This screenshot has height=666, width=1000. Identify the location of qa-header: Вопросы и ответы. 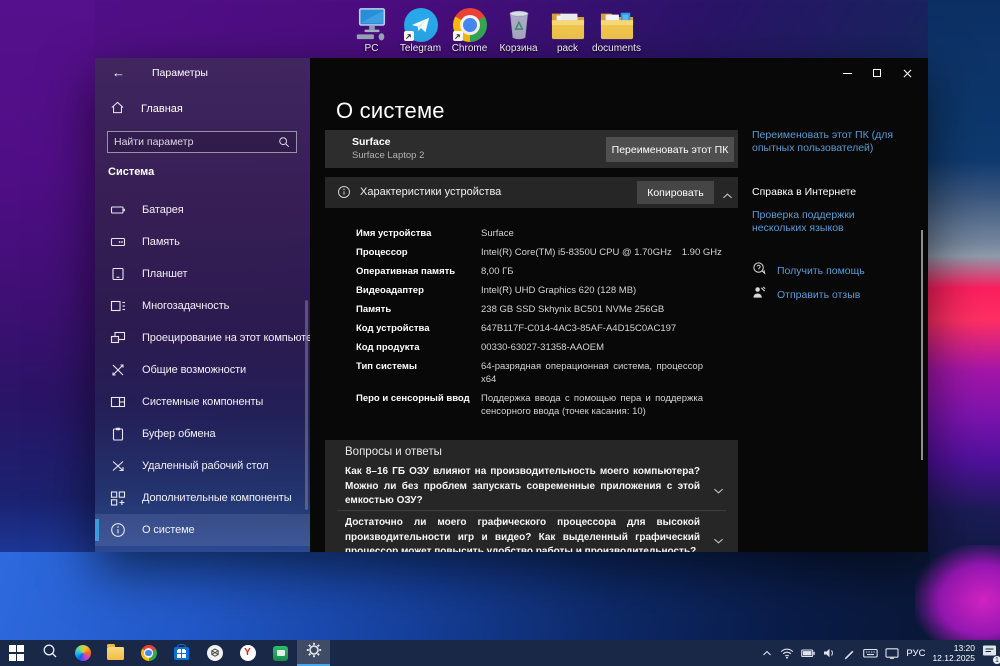
(393, 452).